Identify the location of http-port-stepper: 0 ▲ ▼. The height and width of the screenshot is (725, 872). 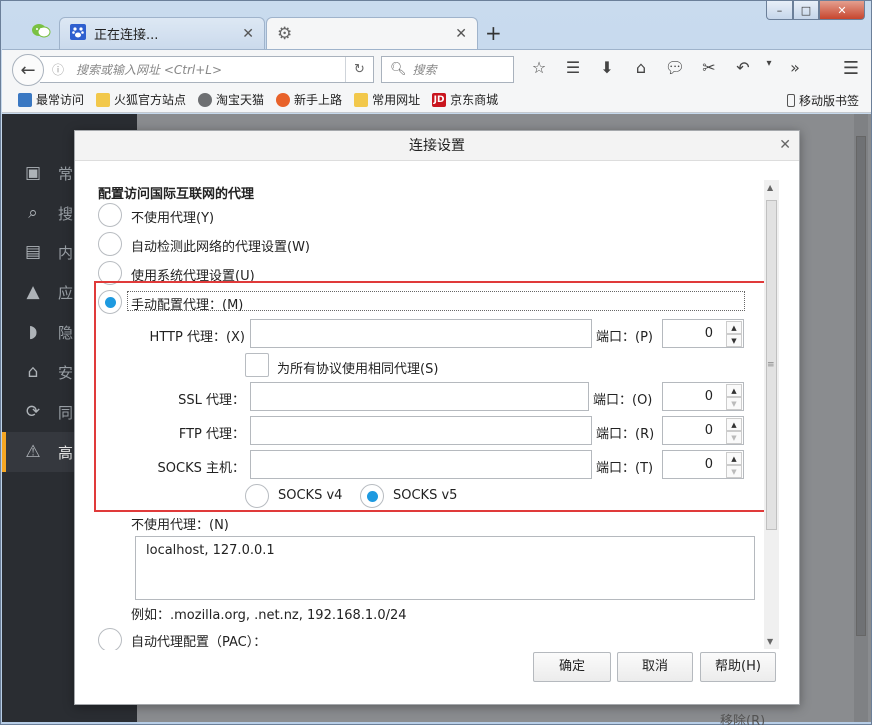
(703, 333).